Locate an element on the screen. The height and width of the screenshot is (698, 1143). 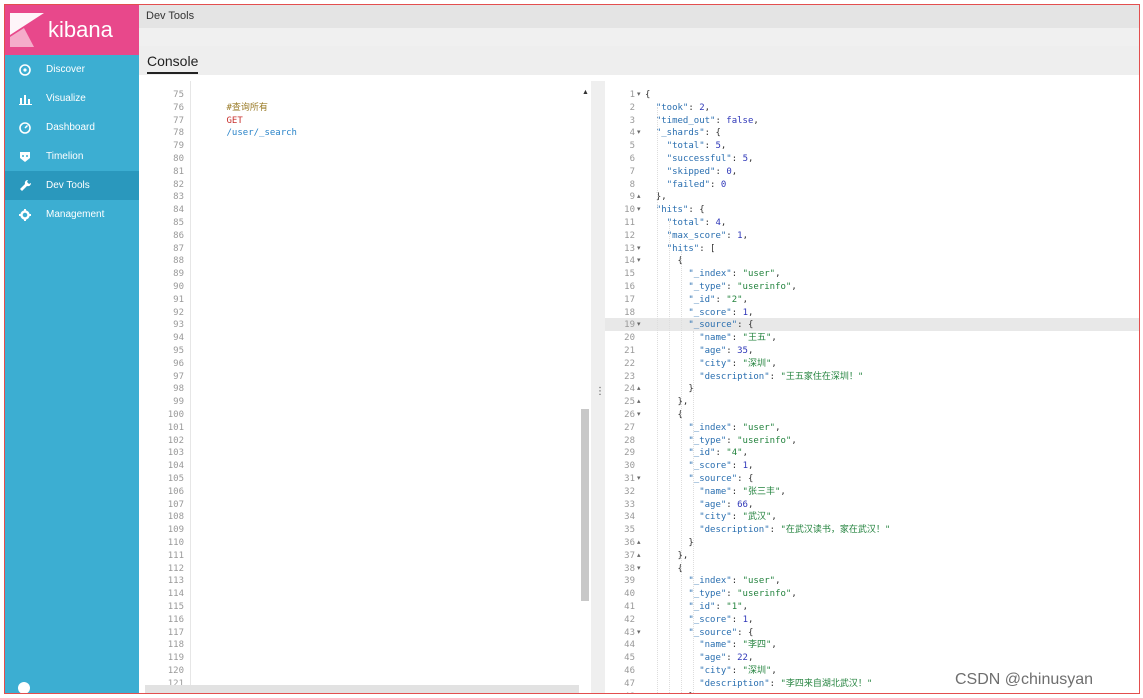
sidebar-item-timelion: Timelion is located at coordinates (72, 156).